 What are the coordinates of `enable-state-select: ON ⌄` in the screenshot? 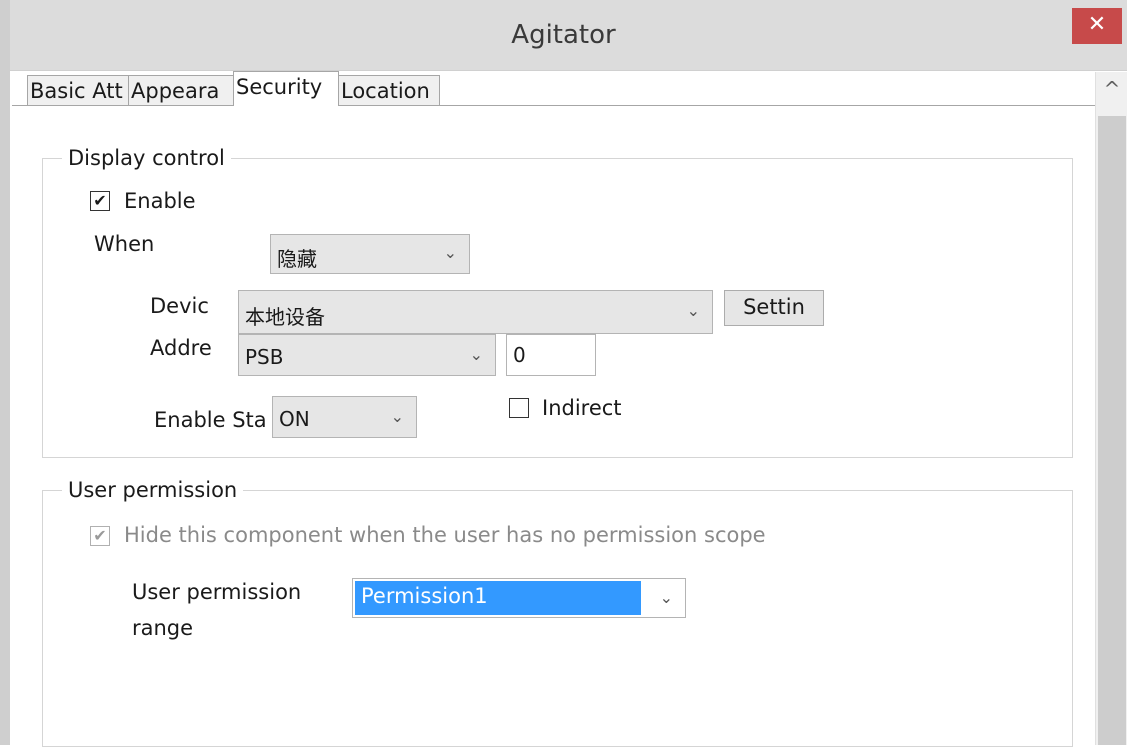 It's located at (344, 417).